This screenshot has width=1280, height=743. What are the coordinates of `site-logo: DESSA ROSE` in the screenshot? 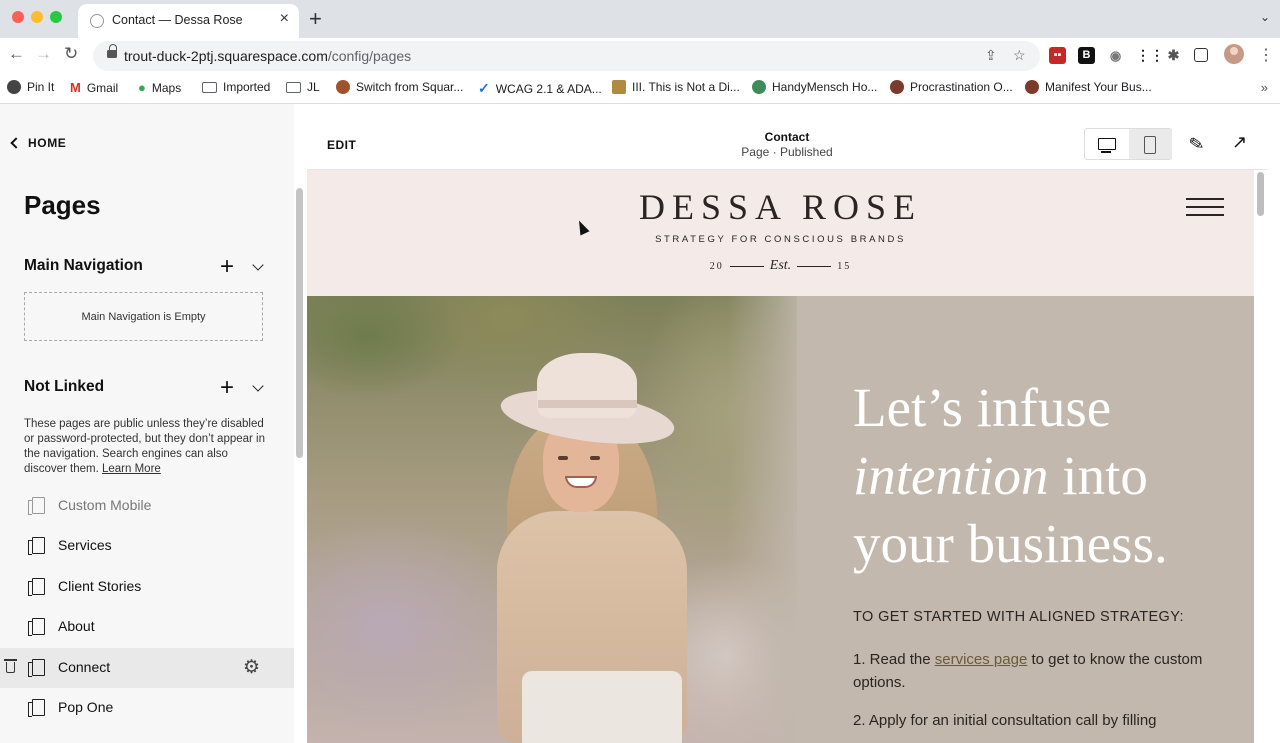 It's located at (780, 207).